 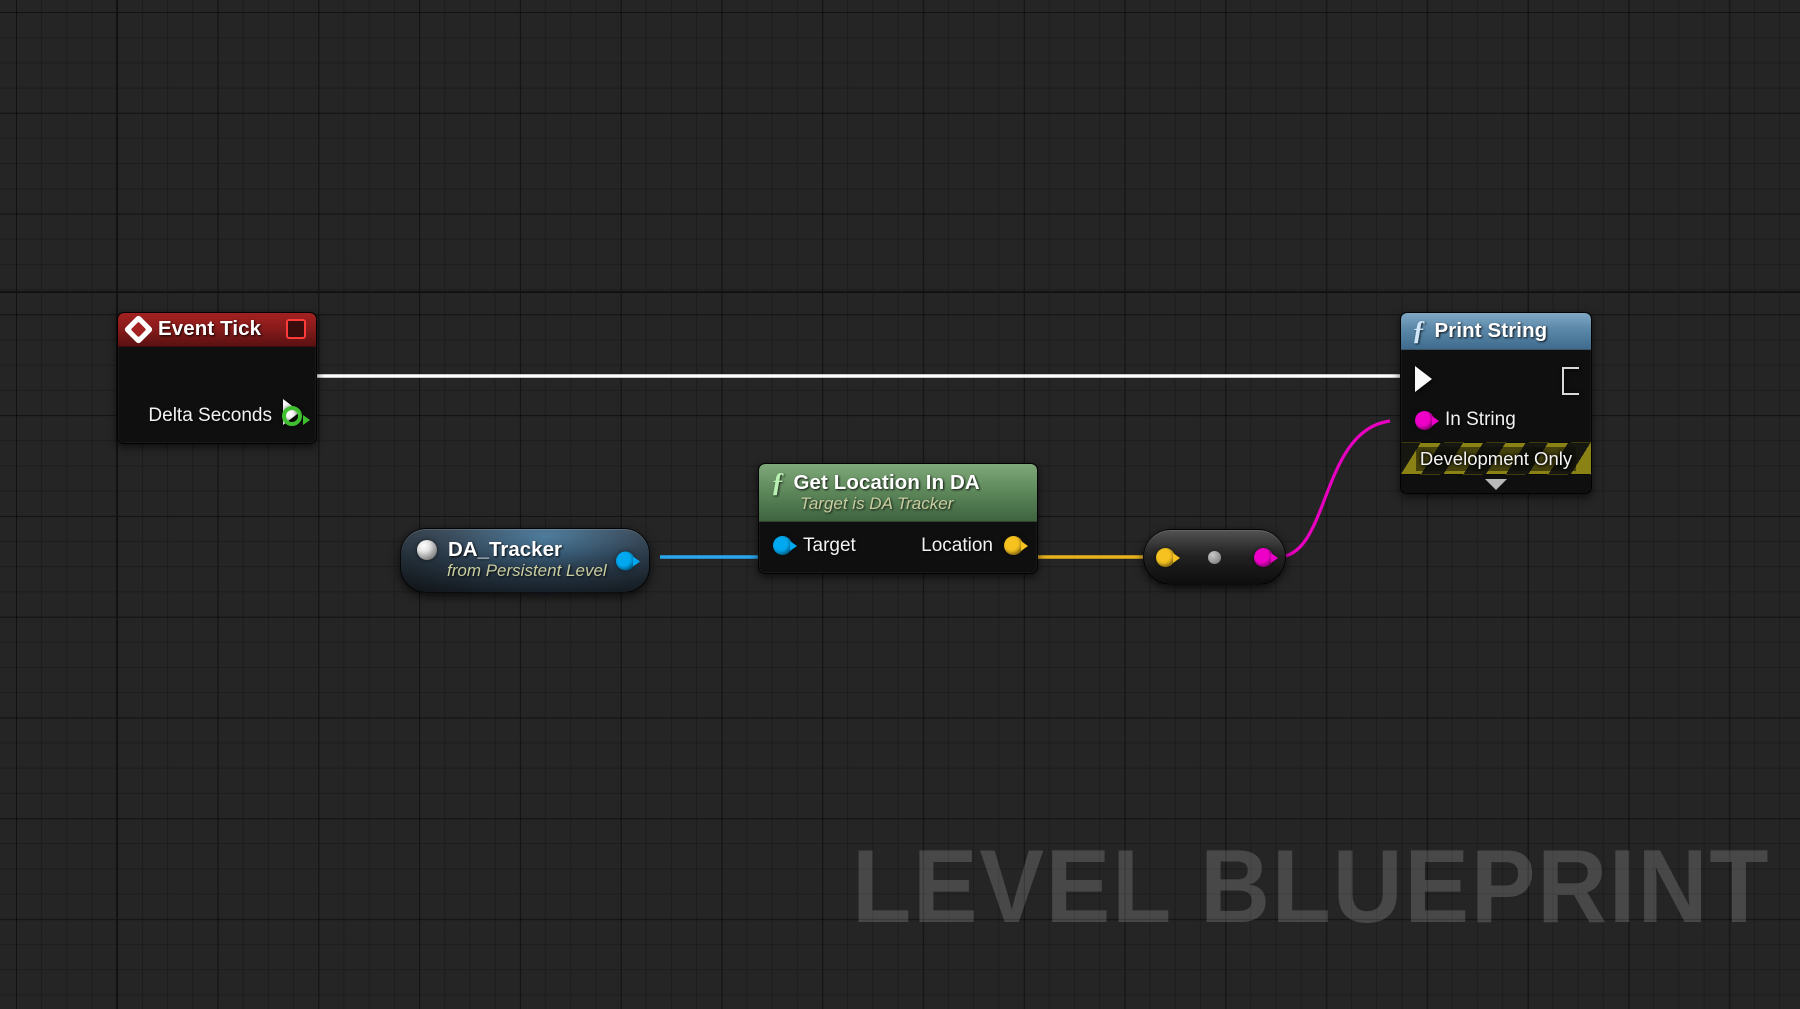 I want to click on print-string-instring-label: In String, so click(x=1480, y=419).